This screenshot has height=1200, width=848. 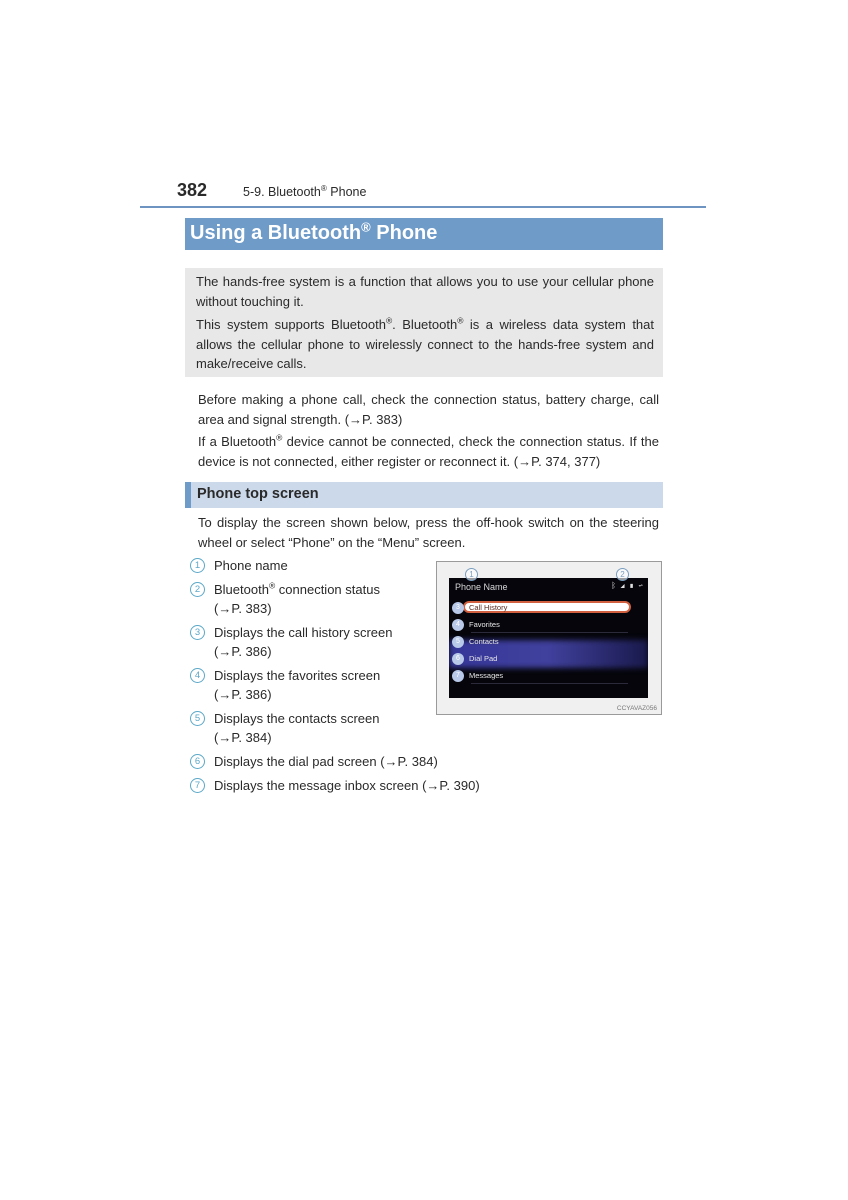 What do you see at coordinates (458, 608) in the screenshot?
I see `callout-bubble: 3` at bounding box center [458, 608].